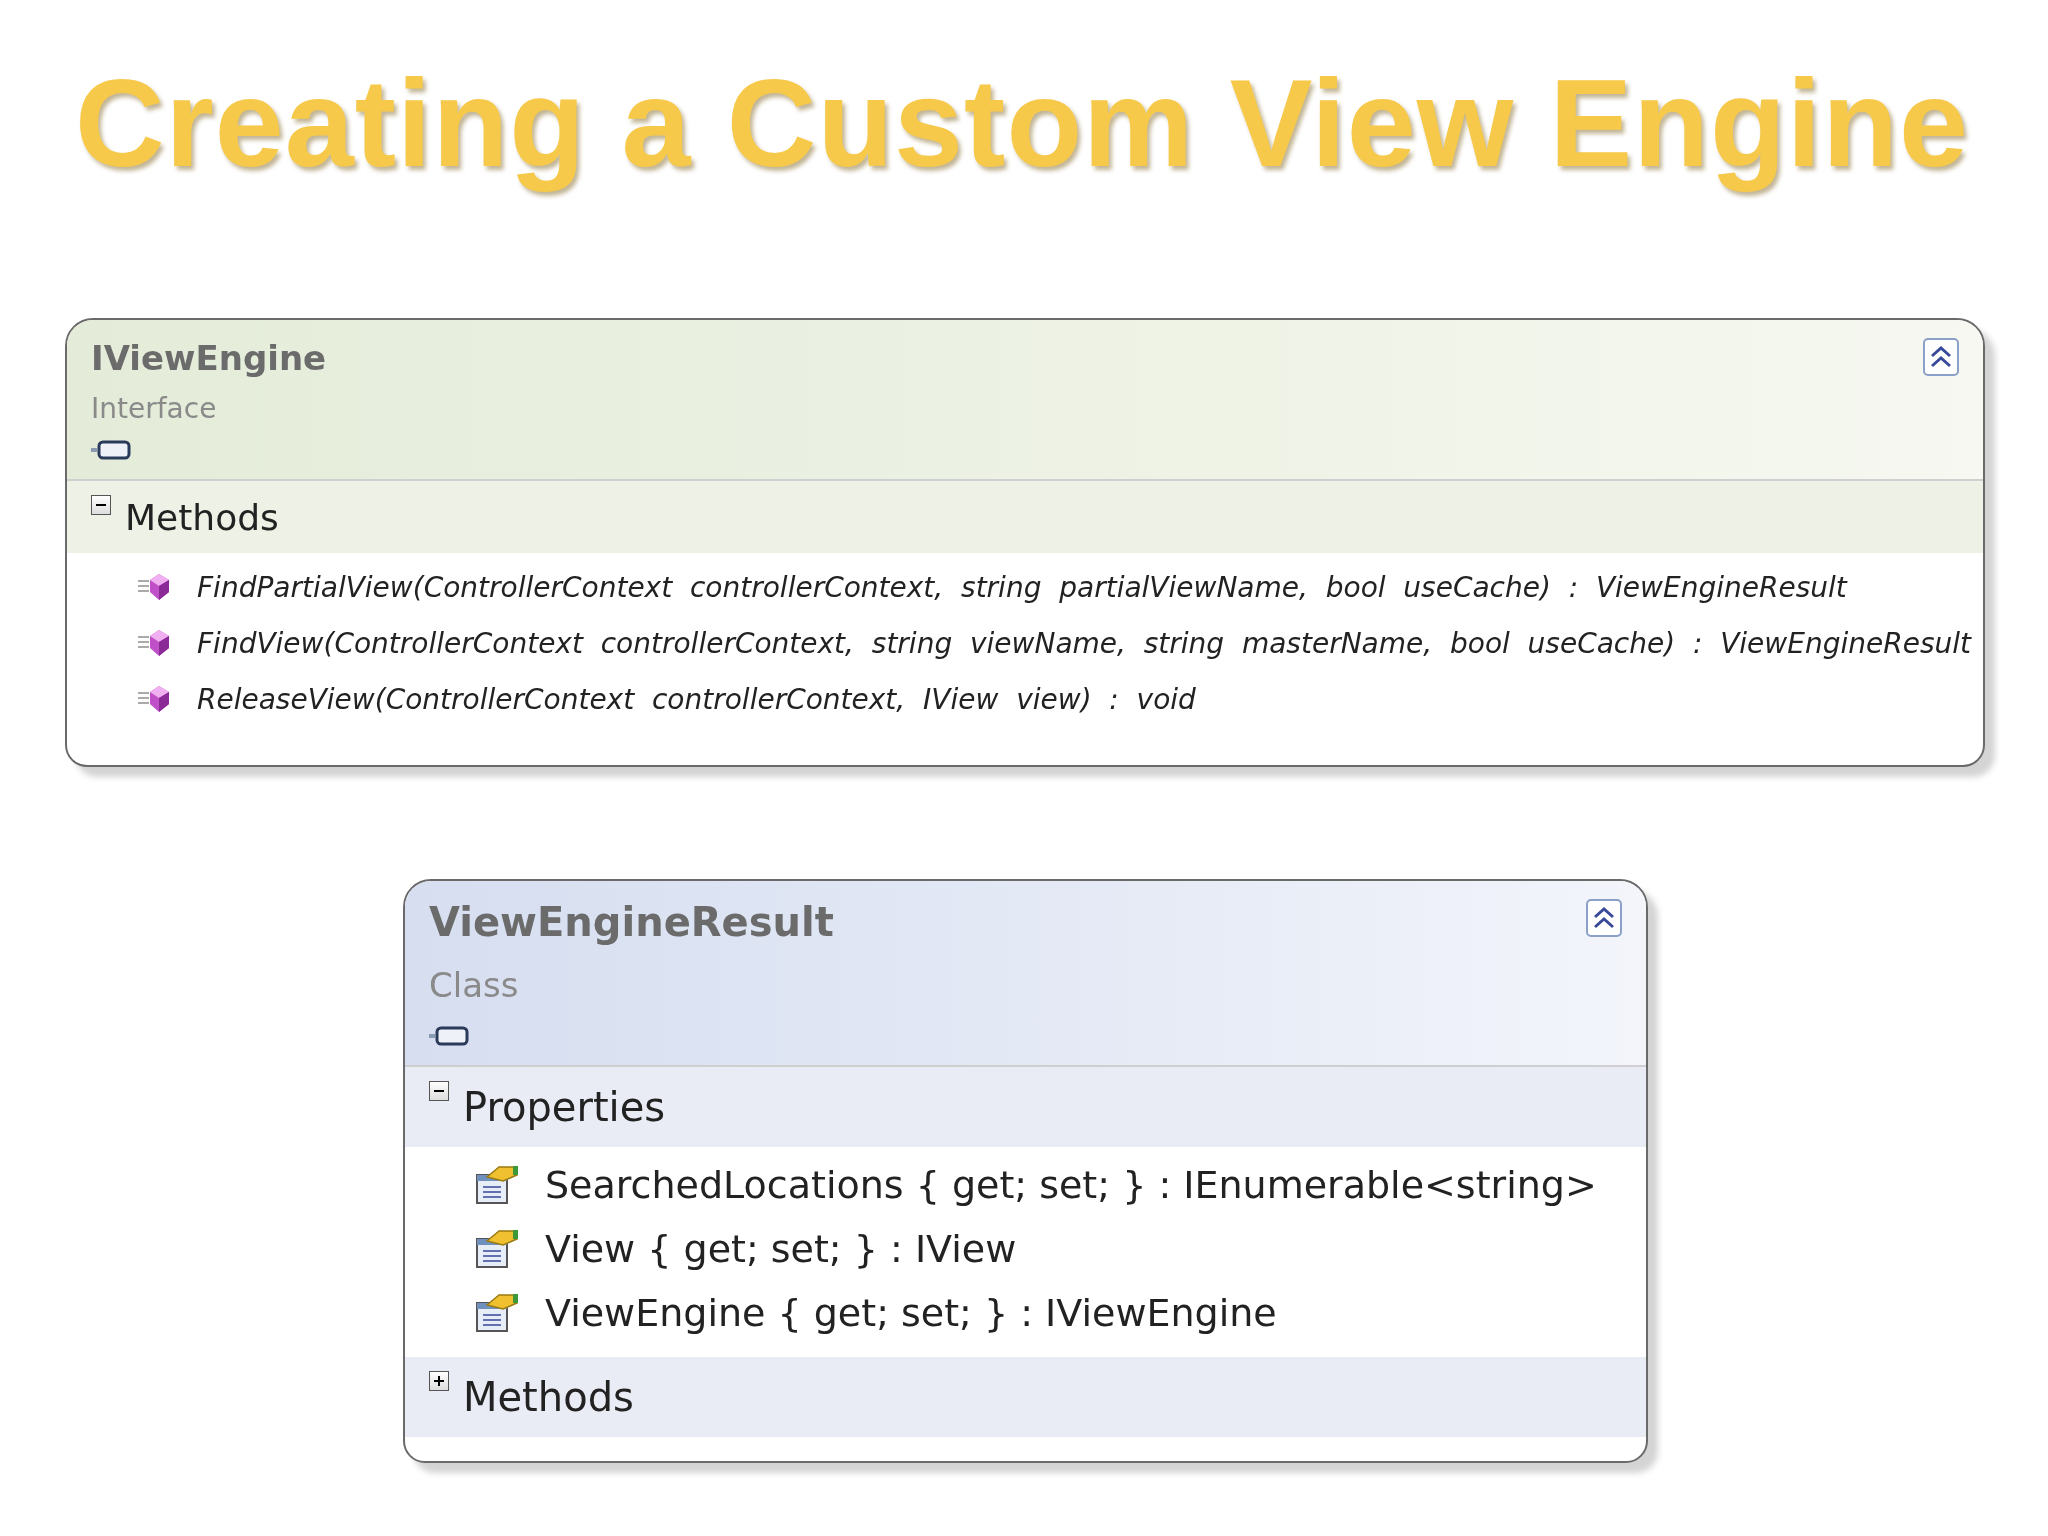 This screenshot has width=2048, height=1536. I want to click on property-signature: View { get; set; } : IView, so click(781, 1249).